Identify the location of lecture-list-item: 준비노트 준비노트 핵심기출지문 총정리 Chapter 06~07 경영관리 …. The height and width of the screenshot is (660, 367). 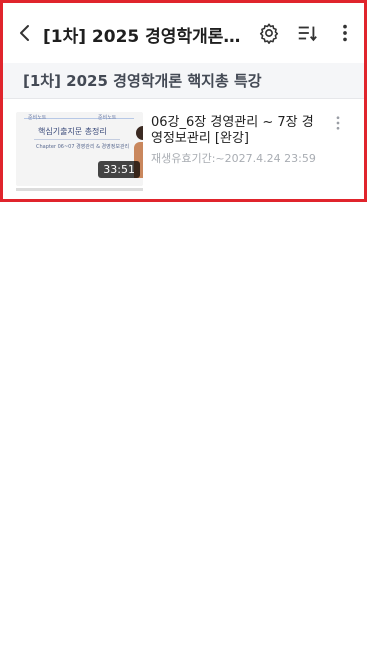
(183, 149).